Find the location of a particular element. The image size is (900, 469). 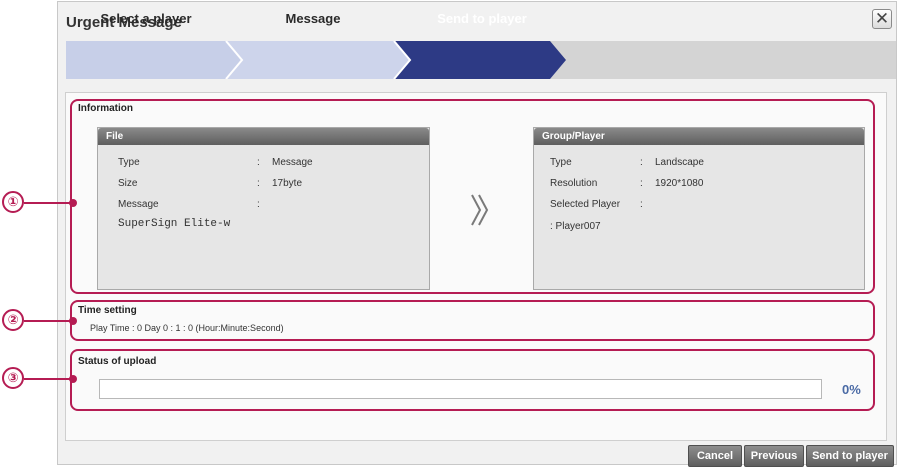

callout-number-3: ③ is located at coordinates (13, 378).